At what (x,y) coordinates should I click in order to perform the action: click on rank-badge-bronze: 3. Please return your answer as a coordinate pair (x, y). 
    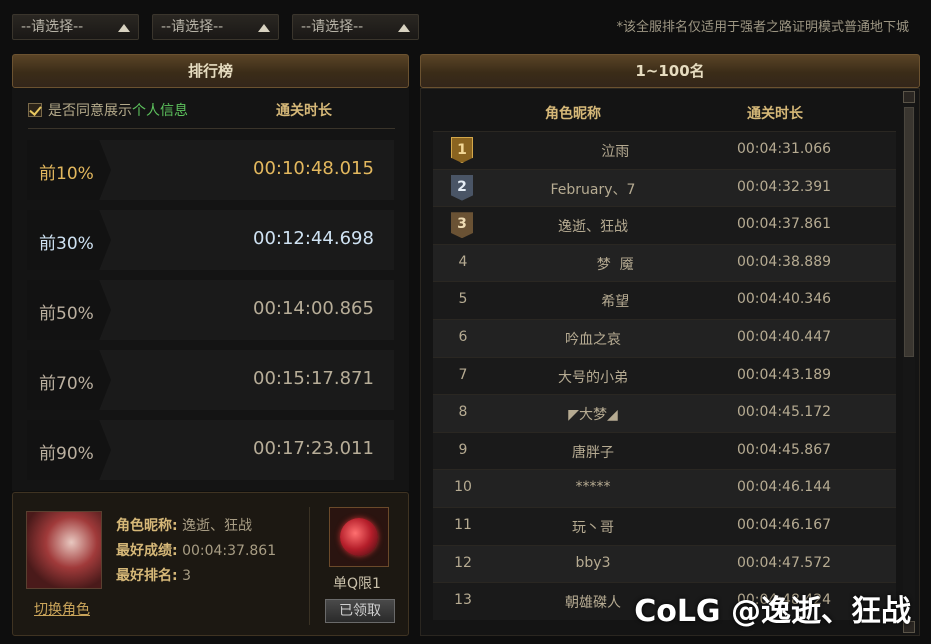
    Looking at the image, I should click on (462, 225).